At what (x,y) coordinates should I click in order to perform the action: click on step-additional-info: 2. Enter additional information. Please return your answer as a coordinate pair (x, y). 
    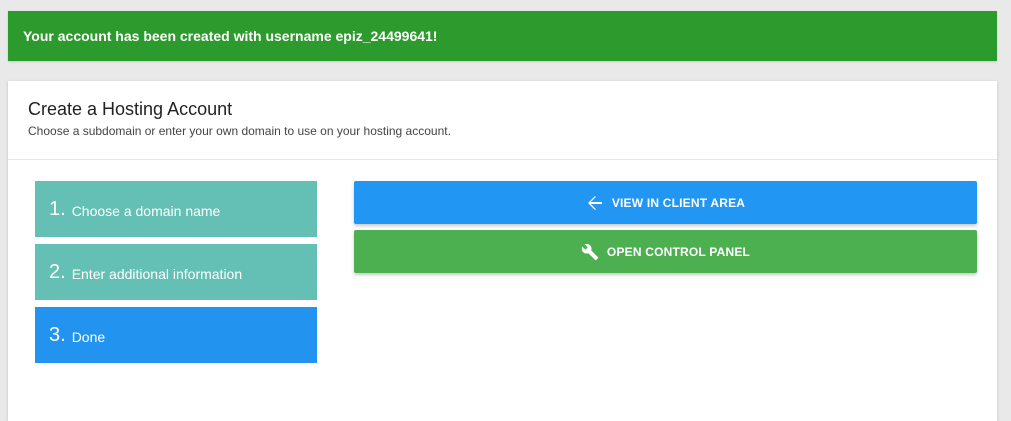
    Looking at the image, I should click on (176, 272).